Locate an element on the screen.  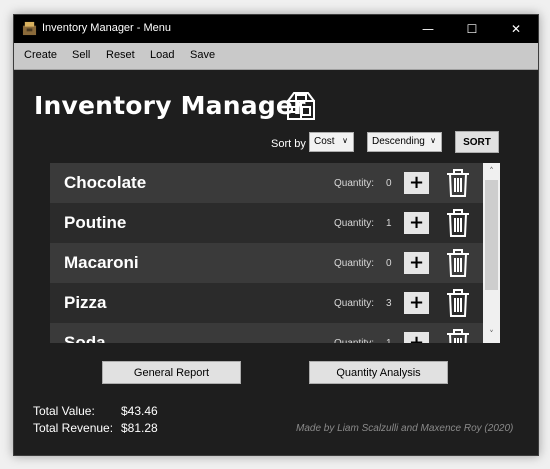
quantity-value: 3 is located at coordinates (389, 303).